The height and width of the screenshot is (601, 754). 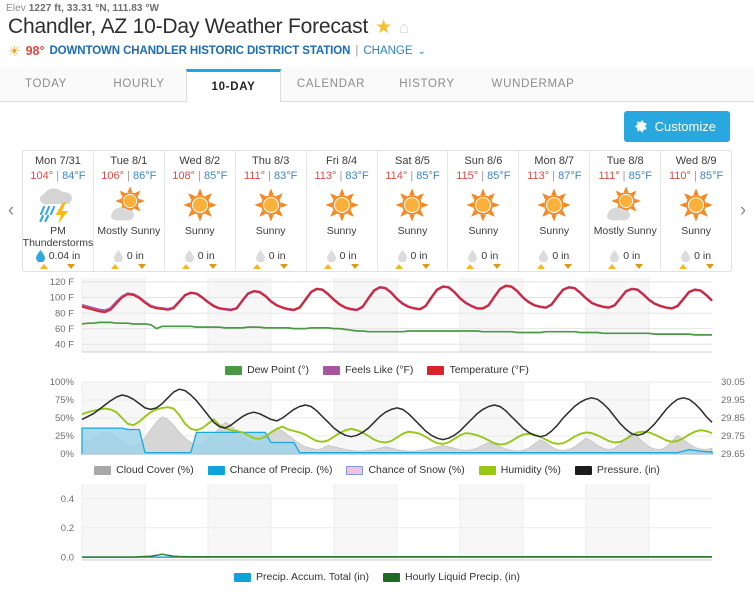 I want to click on change-station-link: CHANGE, so click(x=387, y=51).